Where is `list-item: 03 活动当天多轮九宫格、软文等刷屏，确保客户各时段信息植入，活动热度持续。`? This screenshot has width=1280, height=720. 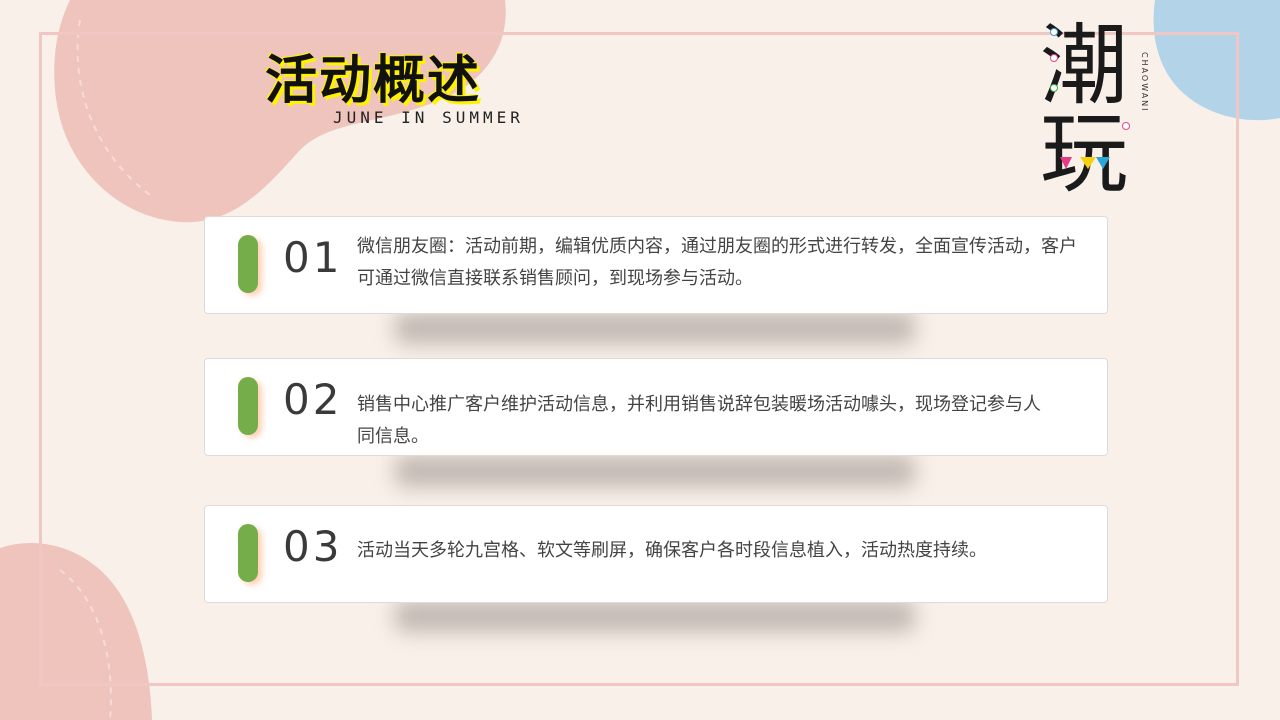
list-item: 03 活动当天多轮九宫格、软文等刷屏，确保客户各时段信息植入，活动热度持续。 is located at coordinates (656, 554).